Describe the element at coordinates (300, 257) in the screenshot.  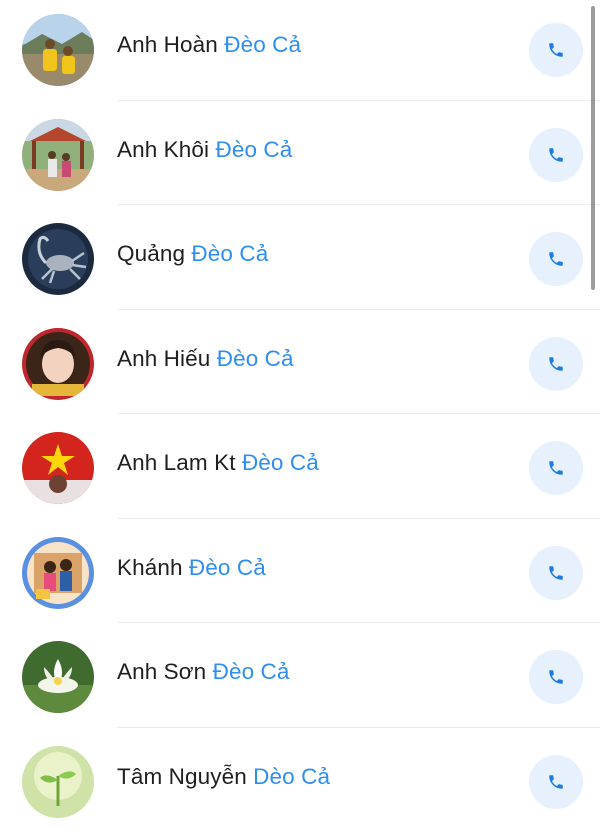
I see `contact-row-quang: Quảng Đèo Cả` at that location.